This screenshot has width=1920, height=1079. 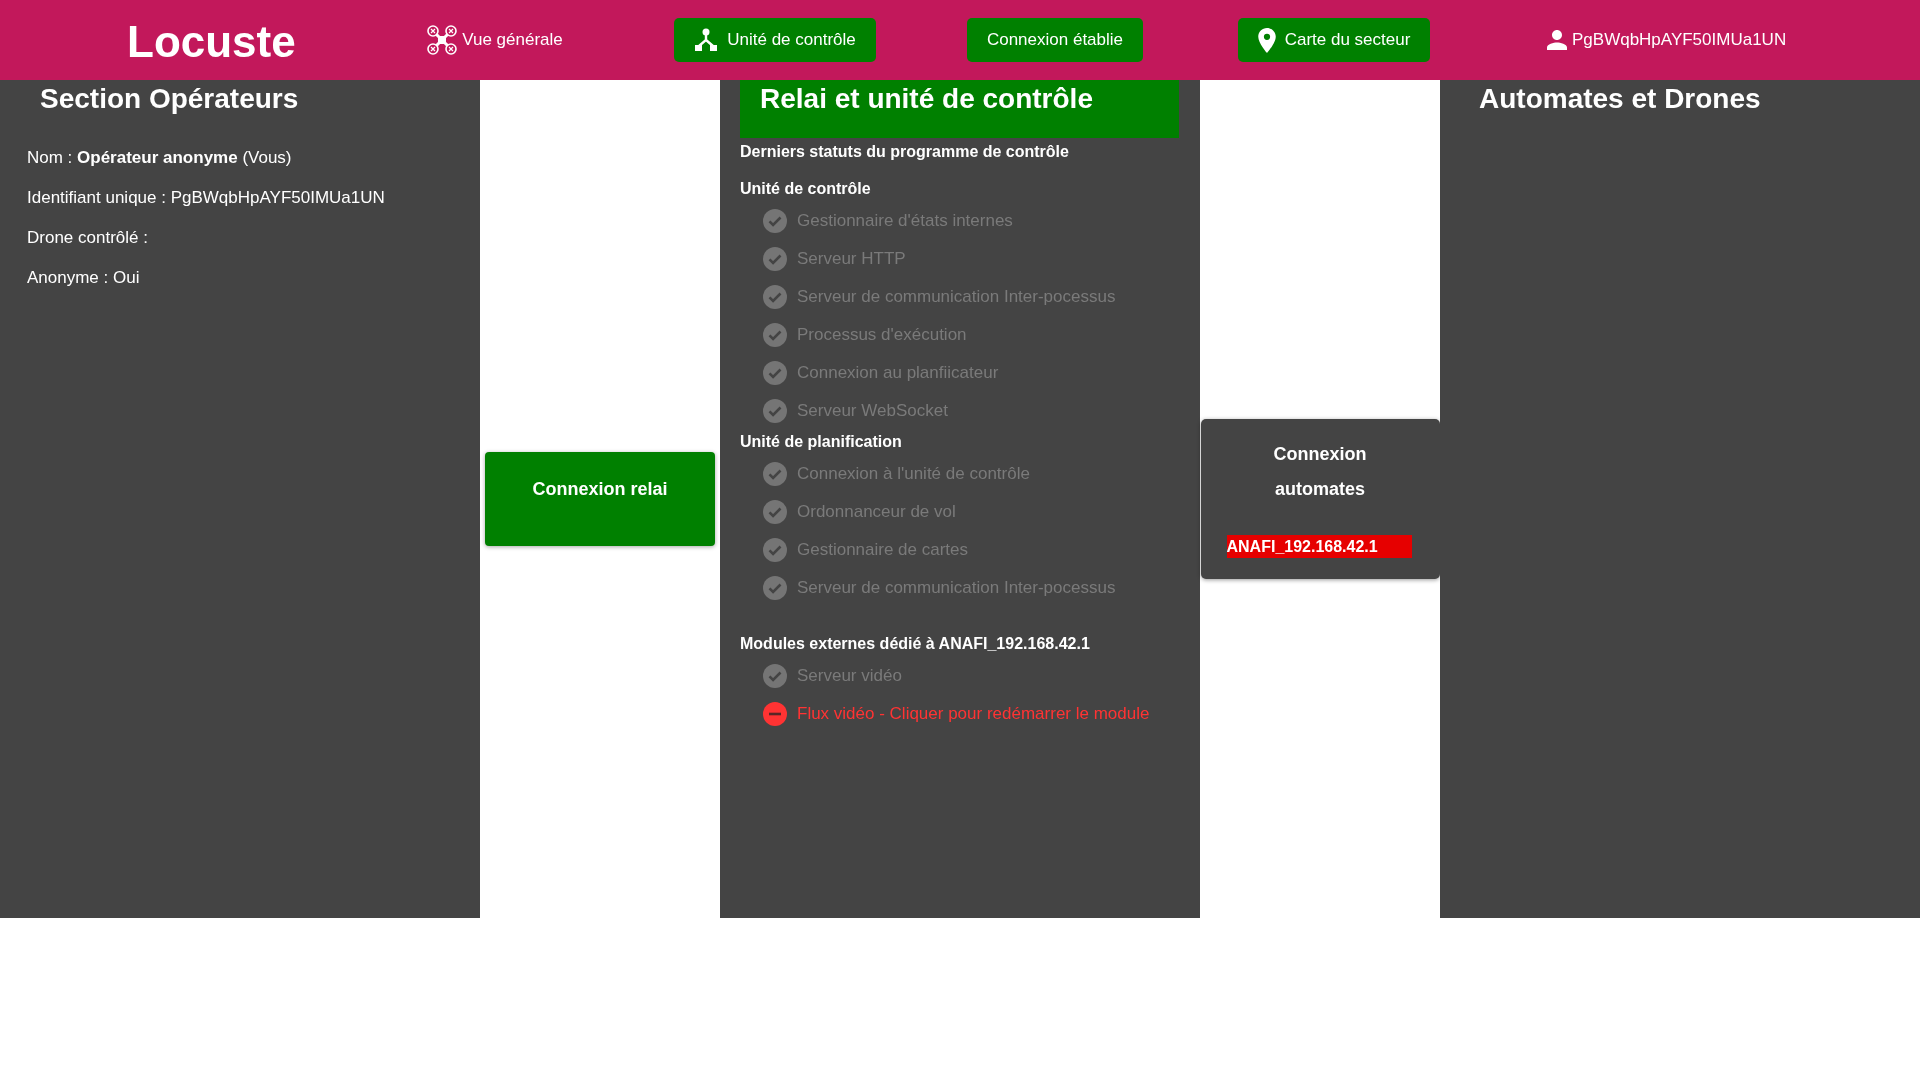 I want to click on nav-button: Unité de contrôle, so click(x=775, y=40).